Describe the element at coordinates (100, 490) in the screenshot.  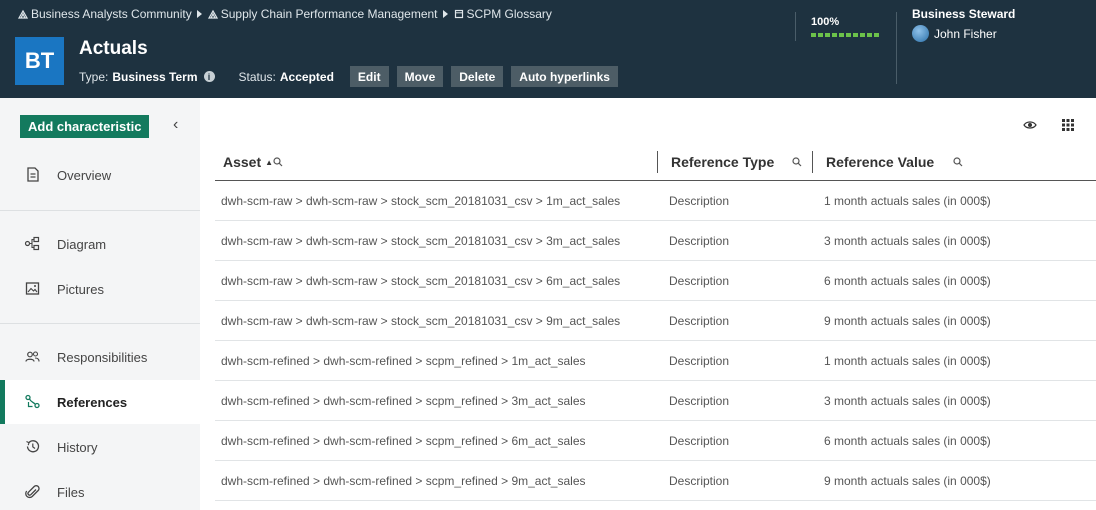
I see `sidebar-item-files: Files` at that location.